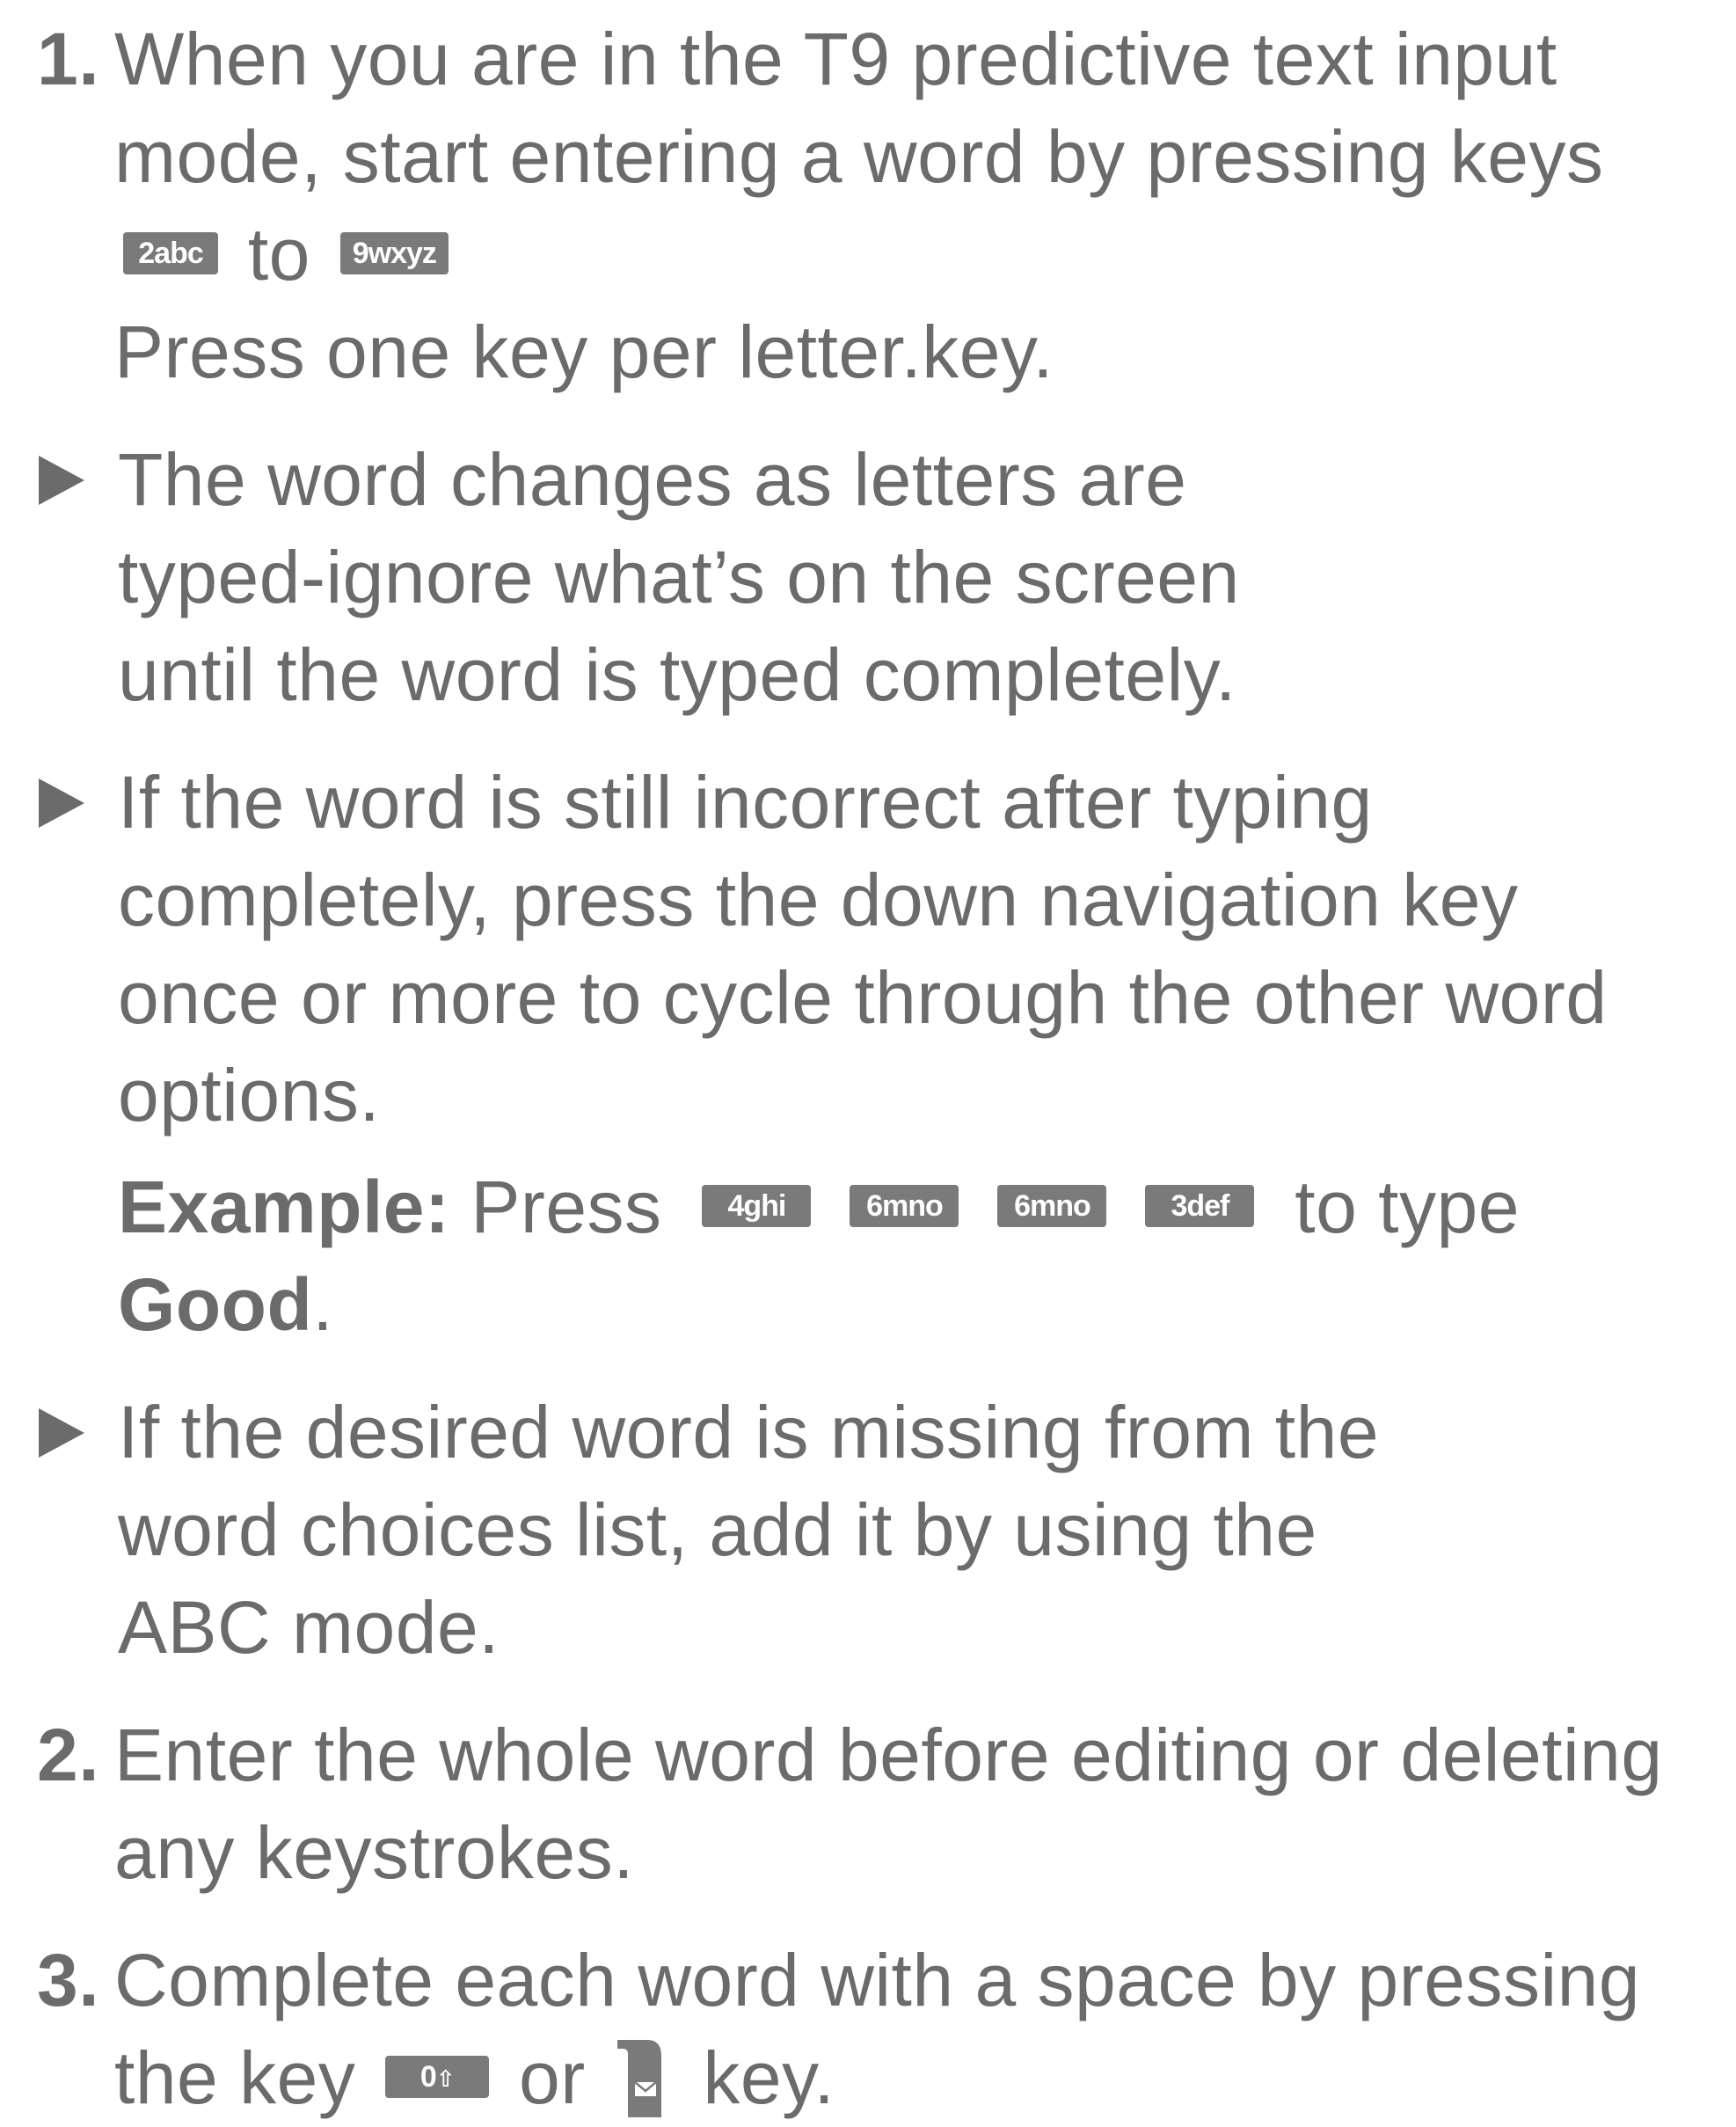 The height and width of the screenshot is (2127, 1736). I want to click on example-word: Good, so click(216, 1304).